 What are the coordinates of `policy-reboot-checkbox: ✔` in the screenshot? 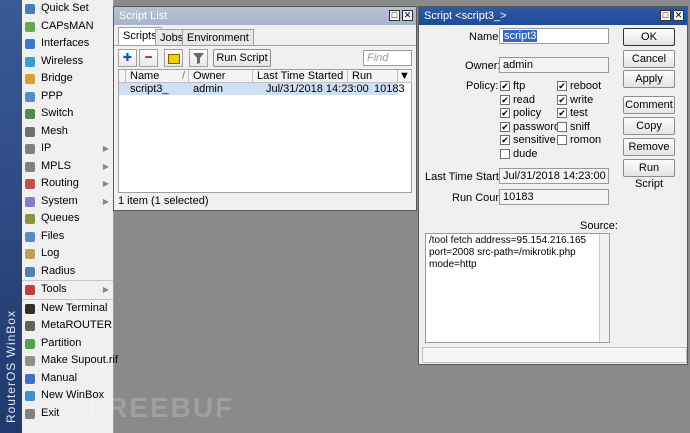 It's located at (562, 86).